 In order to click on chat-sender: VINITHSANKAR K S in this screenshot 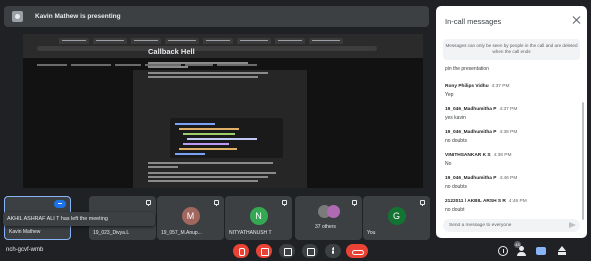, I will do `click(468, 155)`.